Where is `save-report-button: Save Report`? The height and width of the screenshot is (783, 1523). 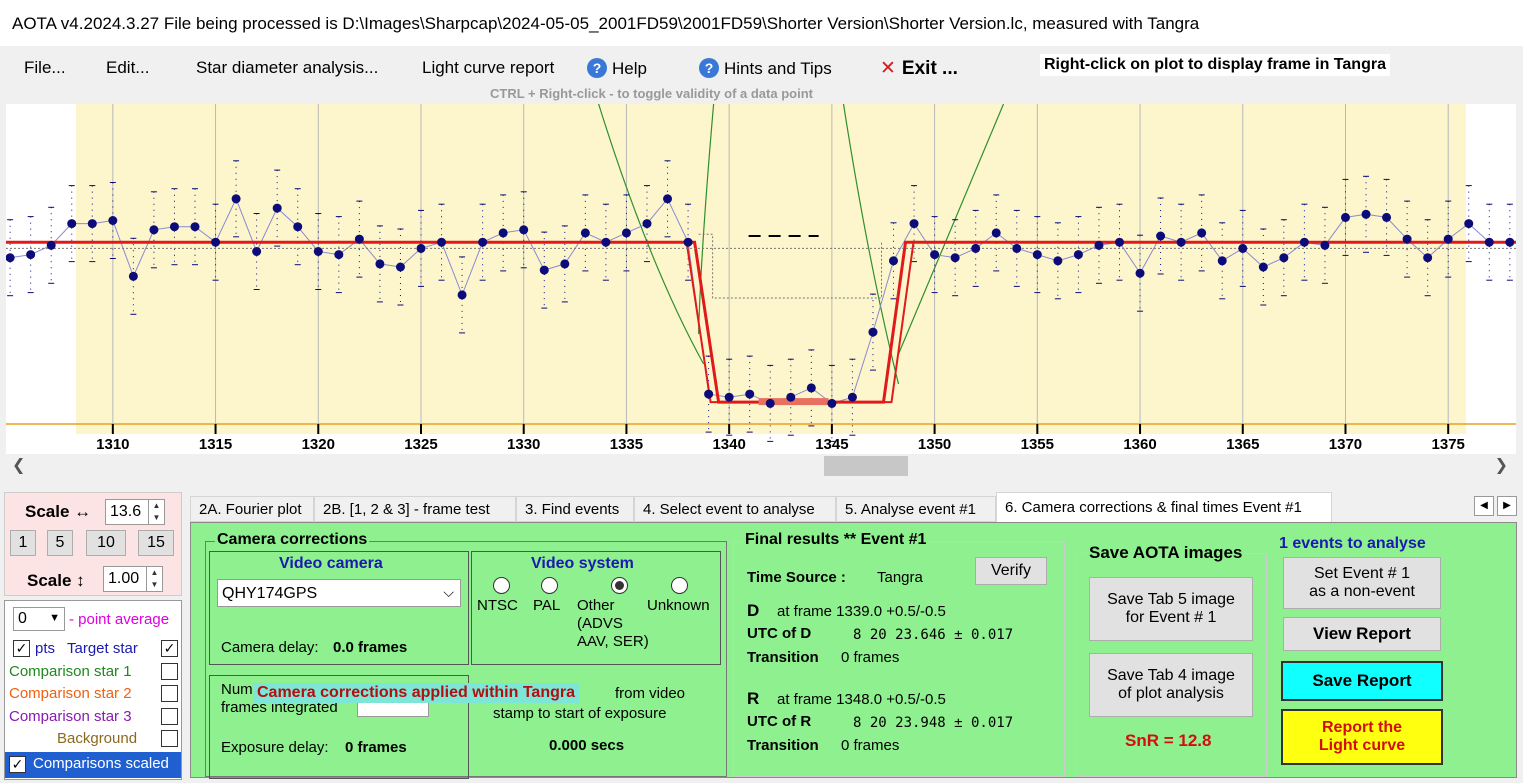 save-report-button: Save Report is located at coordinates (1362, 681).